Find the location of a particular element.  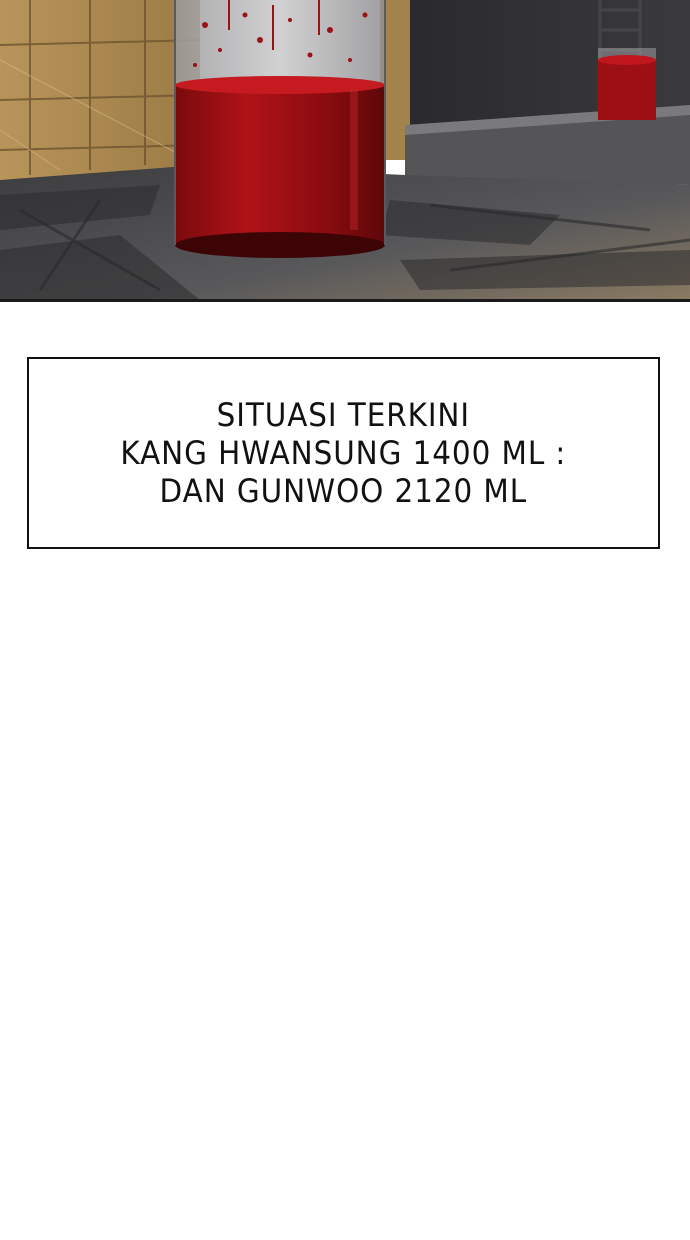

caption-line: DAN GUNWOO 2120 ML is located at coordinates (343, 491).